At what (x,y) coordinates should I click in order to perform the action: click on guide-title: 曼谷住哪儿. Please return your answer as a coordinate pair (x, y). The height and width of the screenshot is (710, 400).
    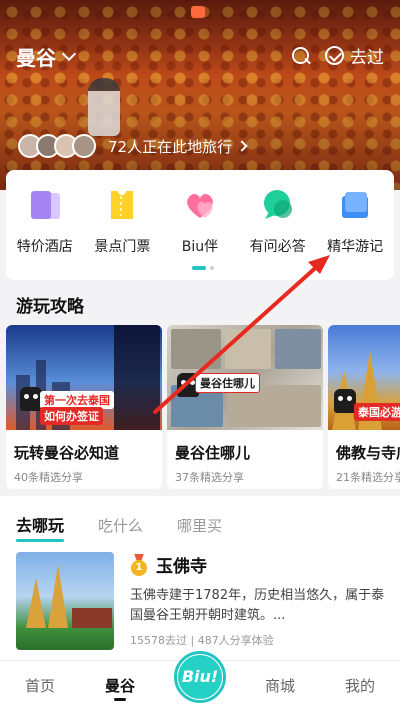
    Looking at the image, I should click on (213, 453).